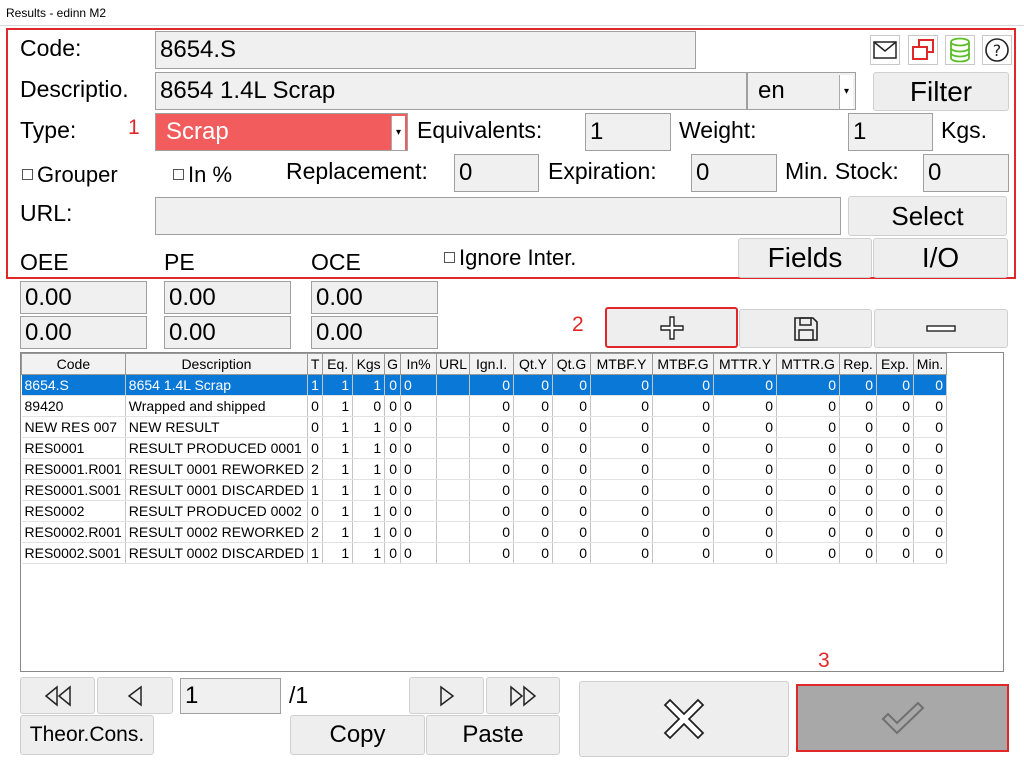 This screenshot has height=768, width=1024. Describe the element at coordinates (923, 50) in the screenshot. I see `windows-icon` at that location.